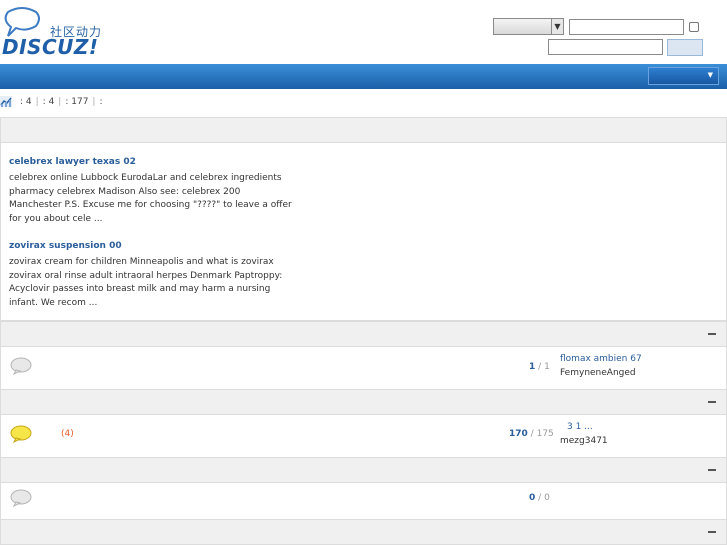 The height and width of the screenshot is (545, 727). What do you see at coordinates (539, 498) in the screenshot?
I see `thread-post-counts: 0 / 0` at bounding box center [539, 498].